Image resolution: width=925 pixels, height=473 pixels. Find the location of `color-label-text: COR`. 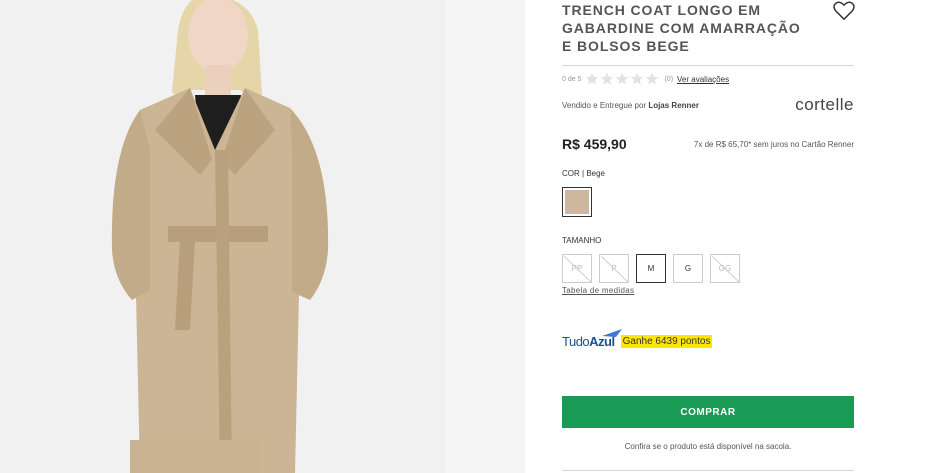

color-label-text: COR is located at coordinates (571, 173).